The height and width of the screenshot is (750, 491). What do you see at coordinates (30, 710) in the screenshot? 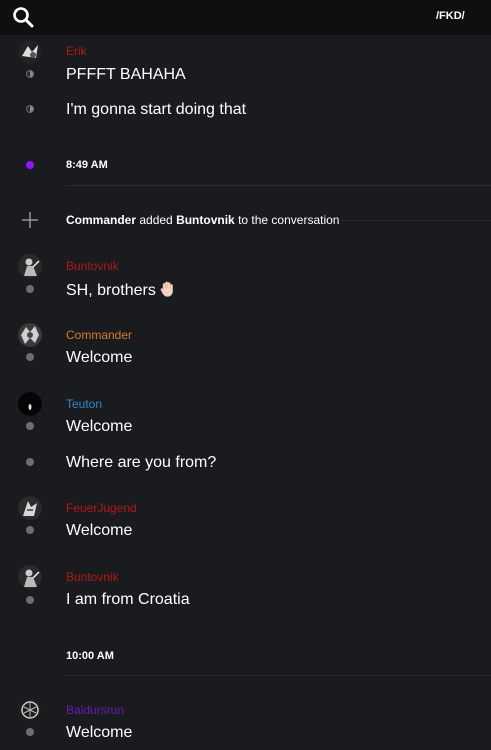
I see `avatar-baldursrun` at bounding box center [30, 710].